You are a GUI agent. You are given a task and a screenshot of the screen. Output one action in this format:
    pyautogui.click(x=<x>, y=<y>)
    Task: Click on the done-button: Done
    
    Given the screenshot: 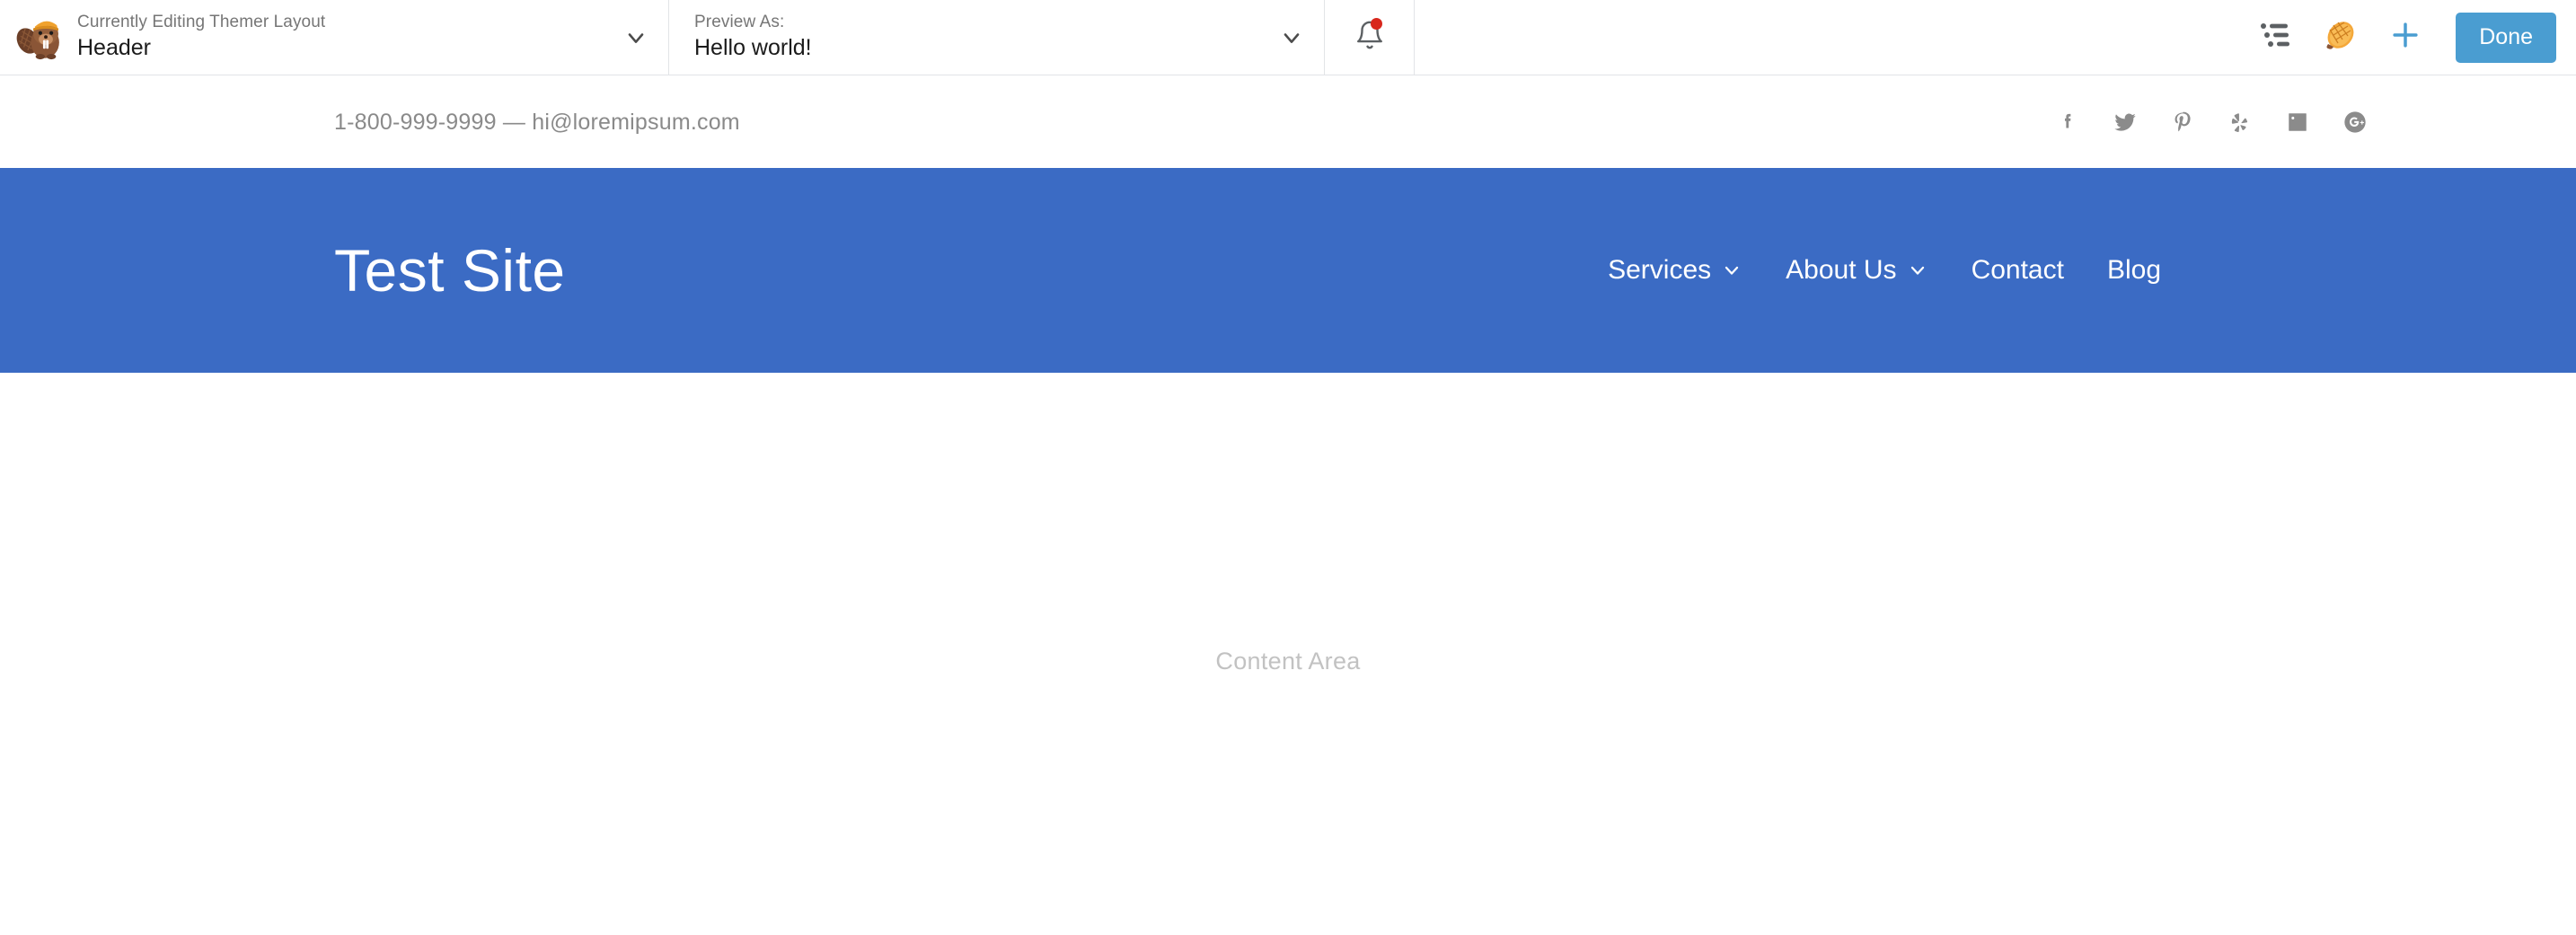 What is the action you would take?
    pyautogui.click(x=2506, y=37)
    